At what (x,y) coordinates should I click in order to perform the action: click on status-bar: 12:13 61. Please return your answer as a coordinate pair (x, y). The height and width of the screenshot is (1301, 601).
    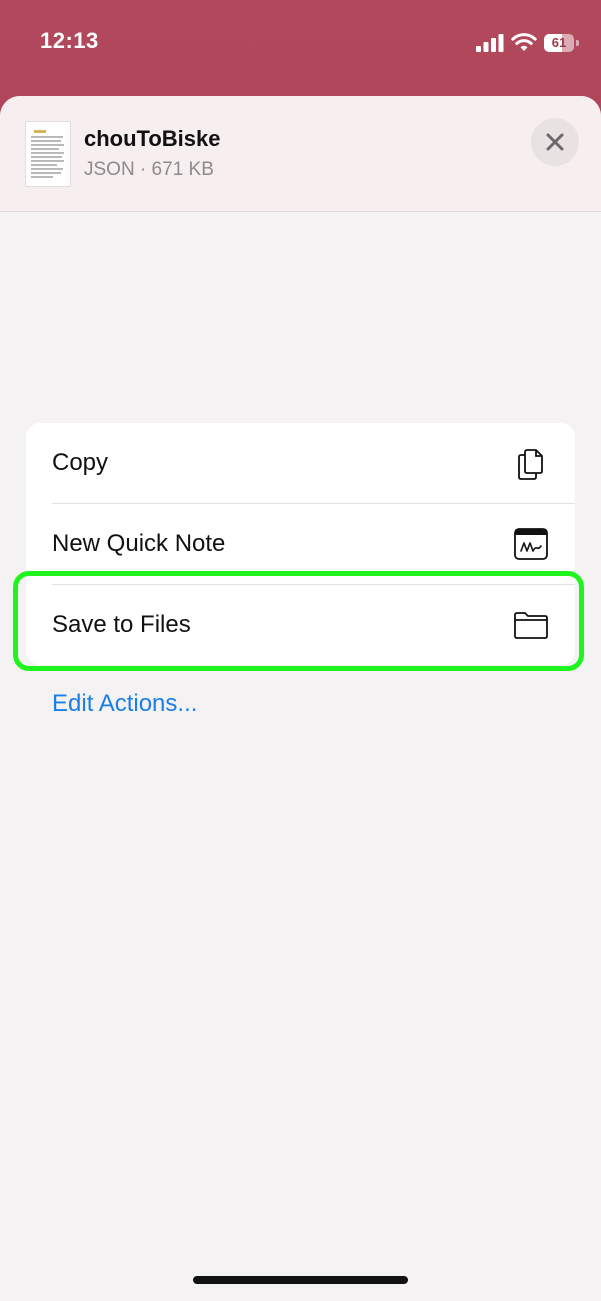
    Looking at the image, I should click on (300, 45).